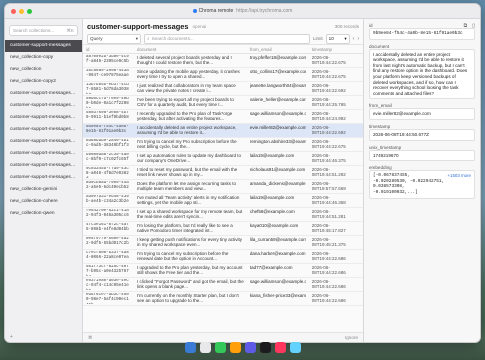 The height and width of the screenshot is (360, 485). What do you see at coordinates (459, 175) in the screenshot?
I see `embedding-more-link: +1503 more` at bounding box center [459, 175].